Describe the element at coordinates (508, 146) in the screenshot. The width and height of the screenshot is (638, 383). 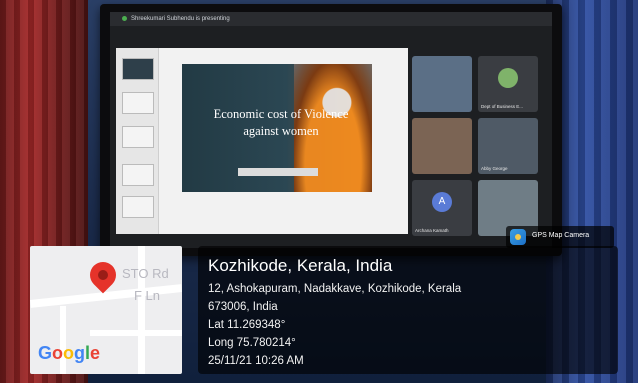
I see `participant-tile: Abby George` at that location.